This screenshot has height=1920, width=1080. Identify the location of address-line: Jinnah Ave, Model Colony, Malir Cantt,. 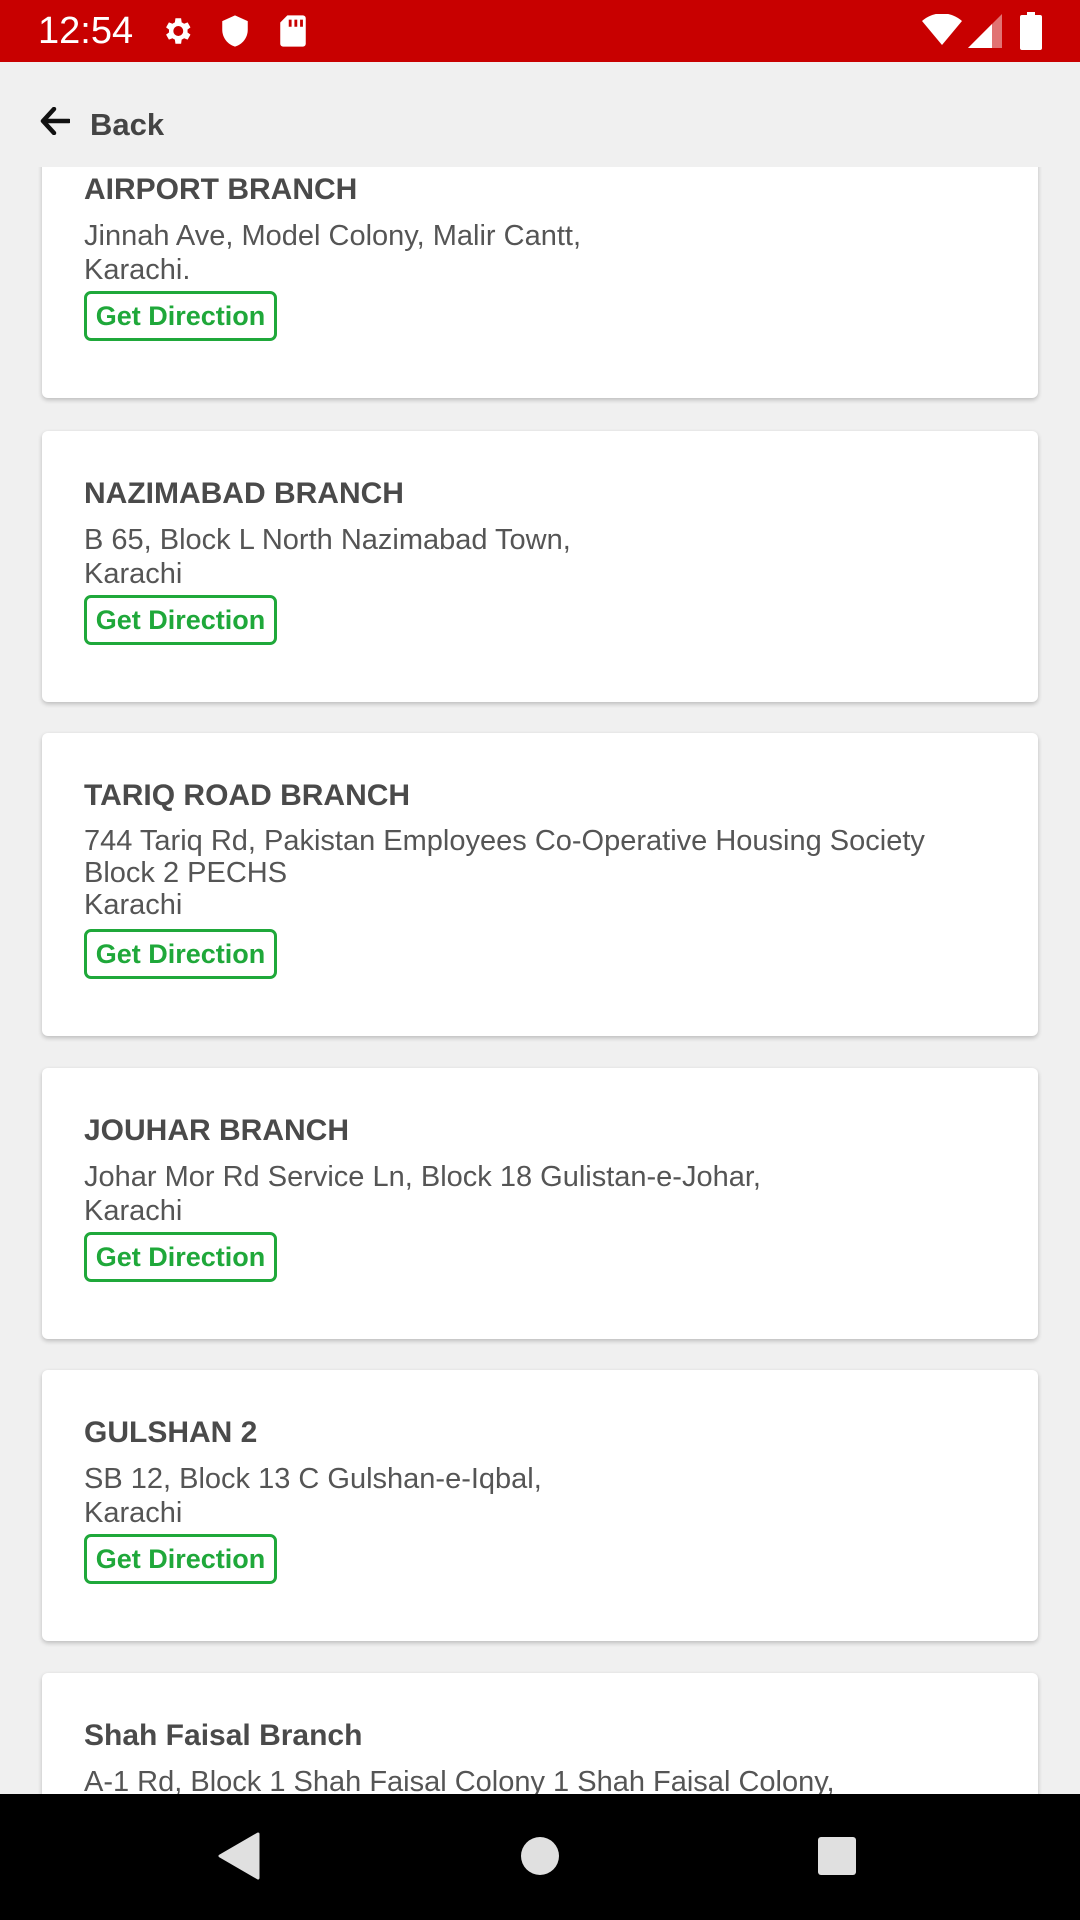
(333, 236).